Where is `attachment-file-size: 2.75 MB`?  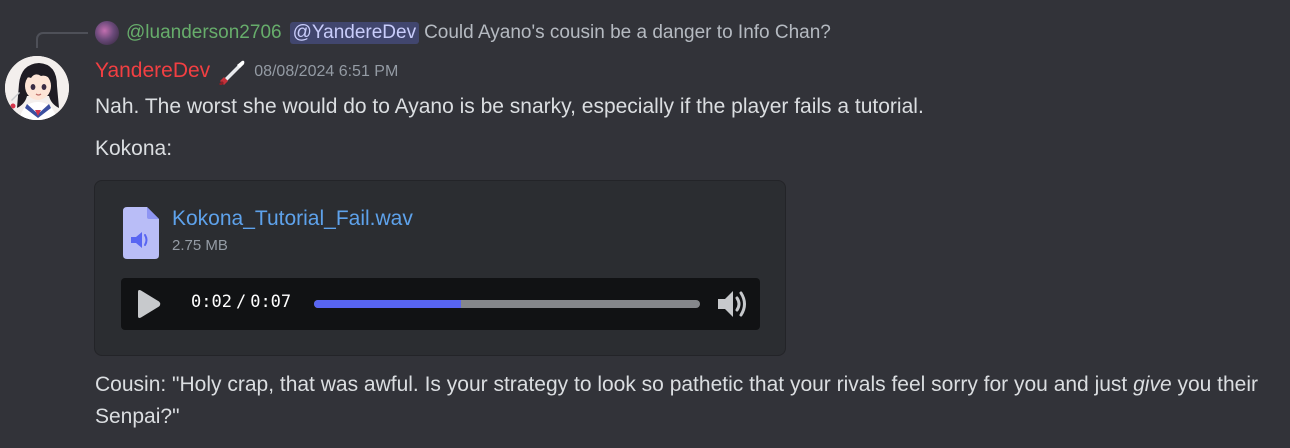
attachment-file-size: 2.75 MB is located at coordinates (200, 245).